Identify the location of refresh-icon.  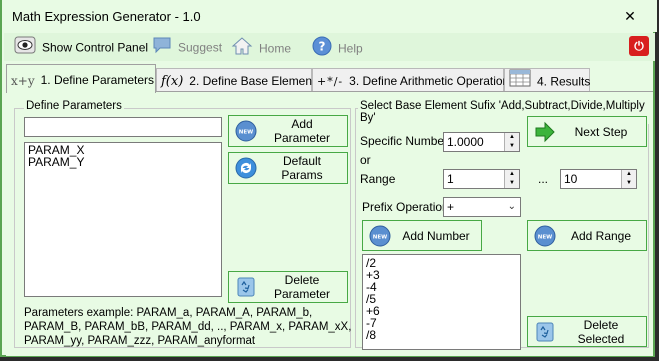
(246, 168).